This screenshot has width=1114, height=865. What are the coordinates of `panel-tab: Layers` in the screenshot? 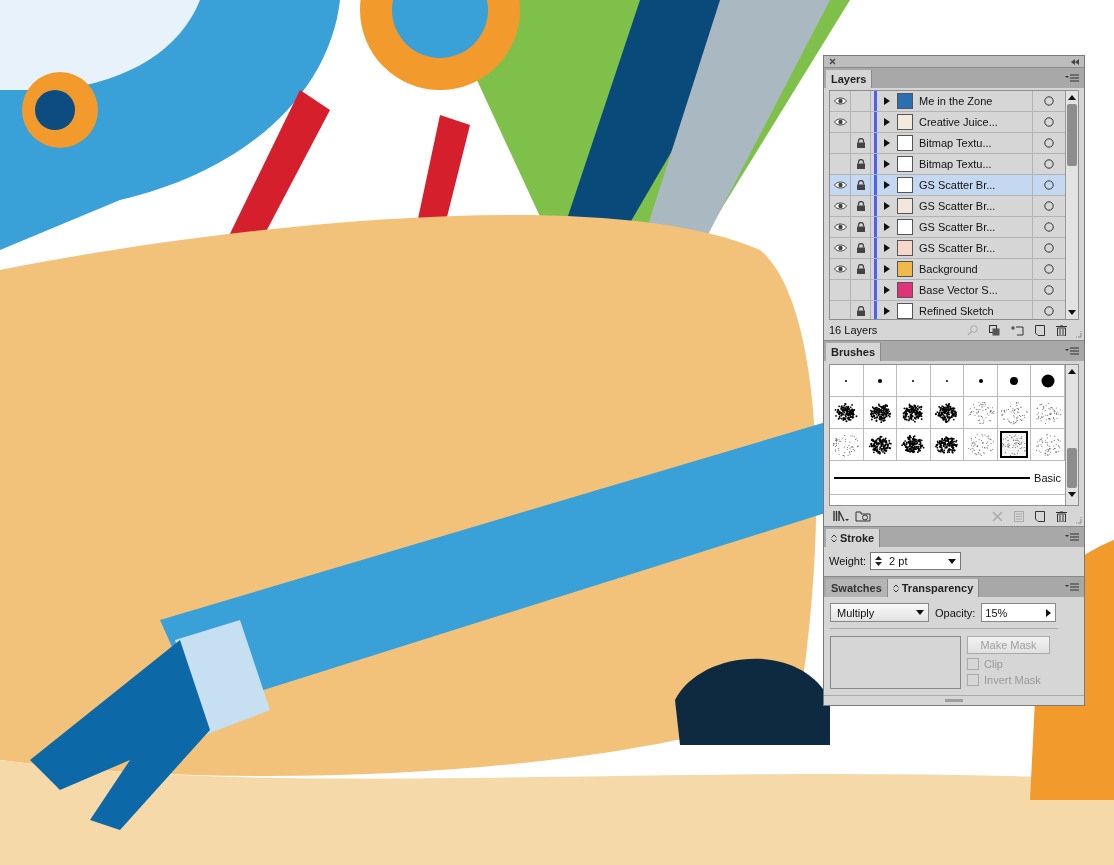 It's located at (849, 79).